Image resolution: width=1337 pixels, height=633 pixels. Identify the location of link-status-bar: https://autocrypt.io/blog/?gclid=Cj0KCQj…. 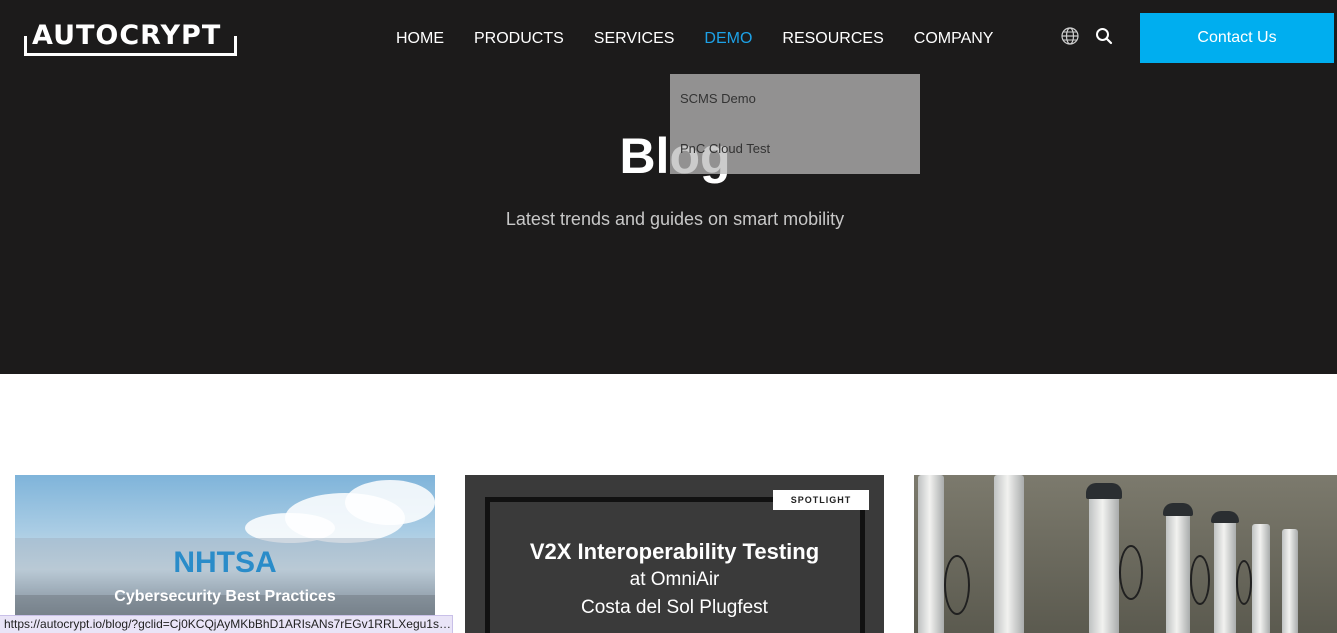
(226, 624).